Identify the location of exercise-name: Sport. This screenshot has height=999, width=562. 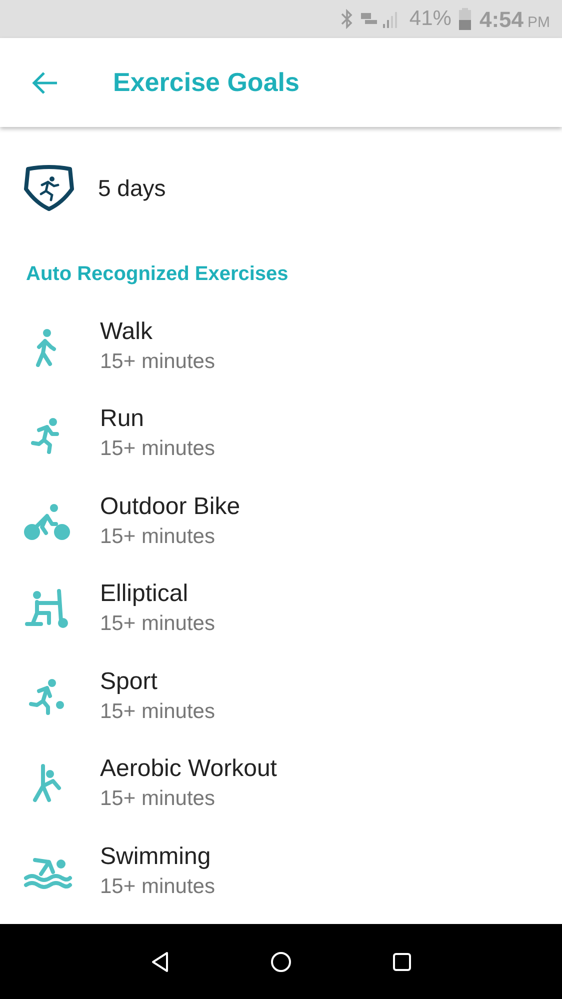
(129, 681).